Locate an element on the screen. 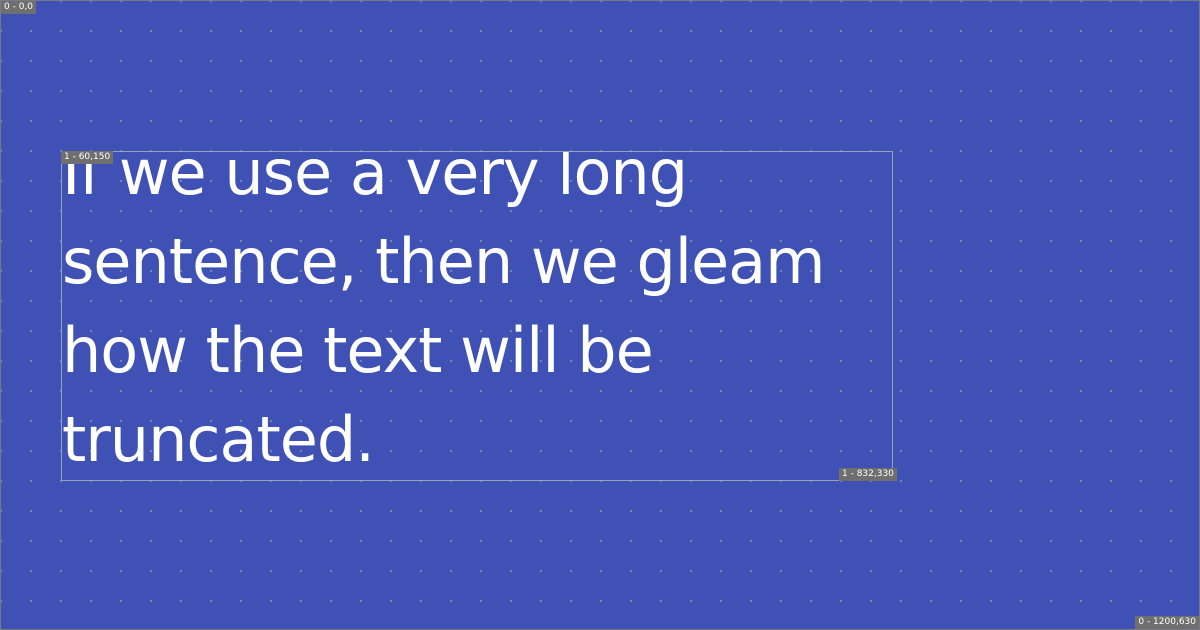  text-box-start-label: 1 - 60,150 is located at coordinates (87, 157).